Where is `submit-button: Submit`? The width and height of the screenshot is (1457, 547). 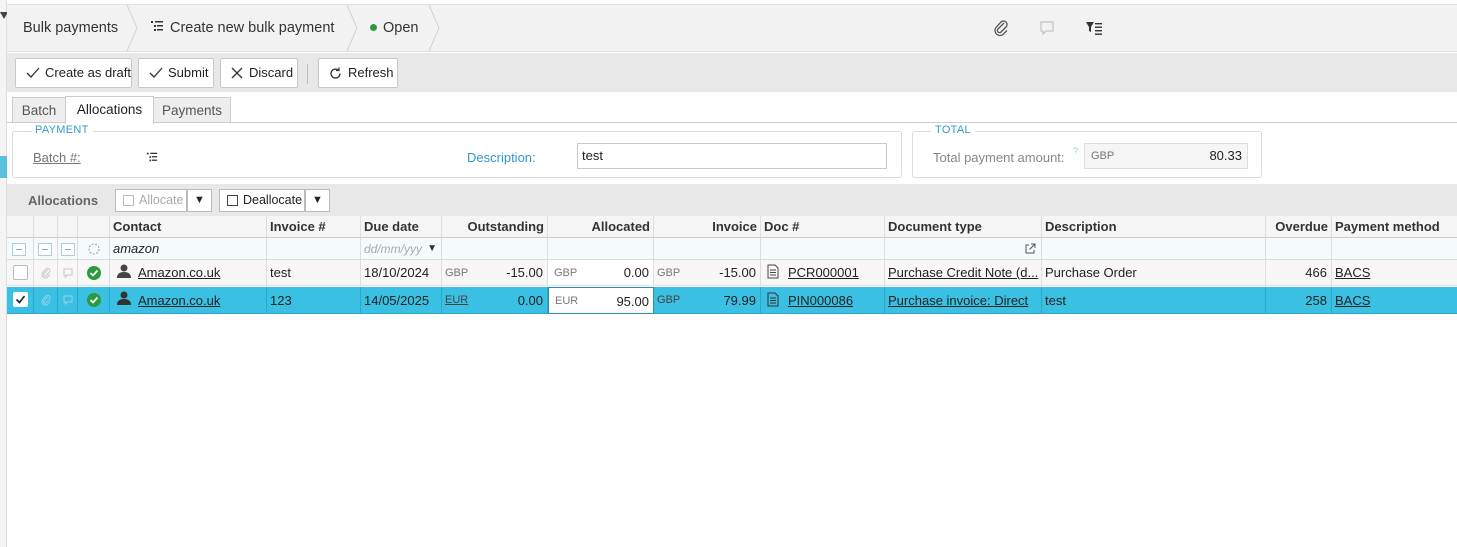
submit-button: Submit is located at coordinates (176, 73).